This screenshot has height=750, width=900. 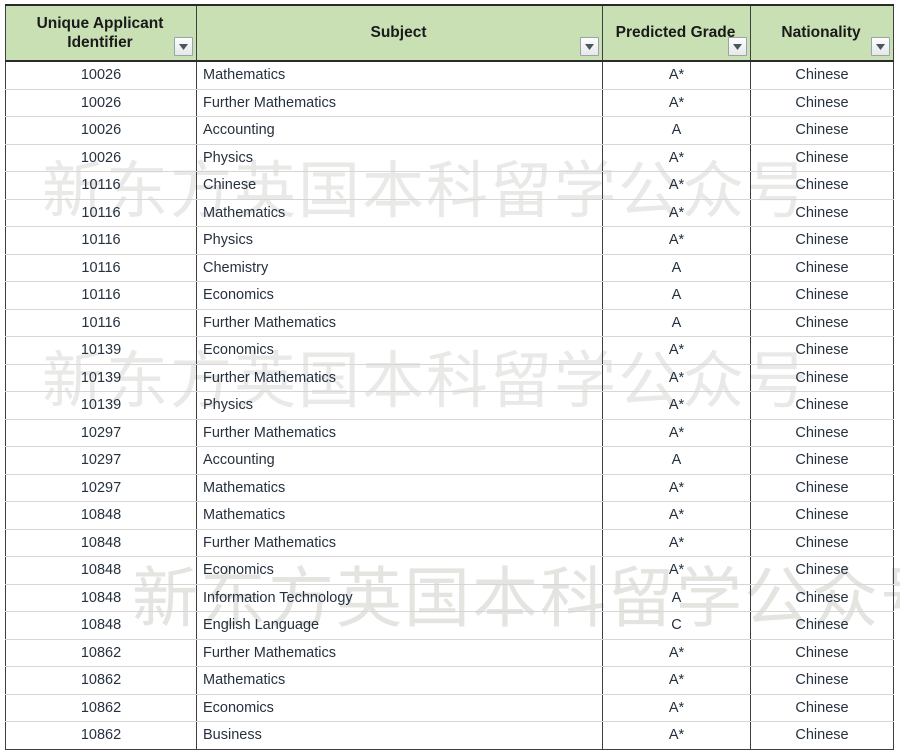 What do you see at coordinates (737, 46) in the screenshot?
I see `filter-dropdown-icon-predicted-grade` at bounding box center [737, 46].